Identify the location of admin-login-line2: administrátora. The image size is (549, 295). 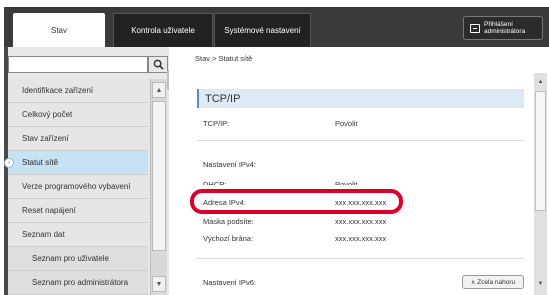
(505, 31).